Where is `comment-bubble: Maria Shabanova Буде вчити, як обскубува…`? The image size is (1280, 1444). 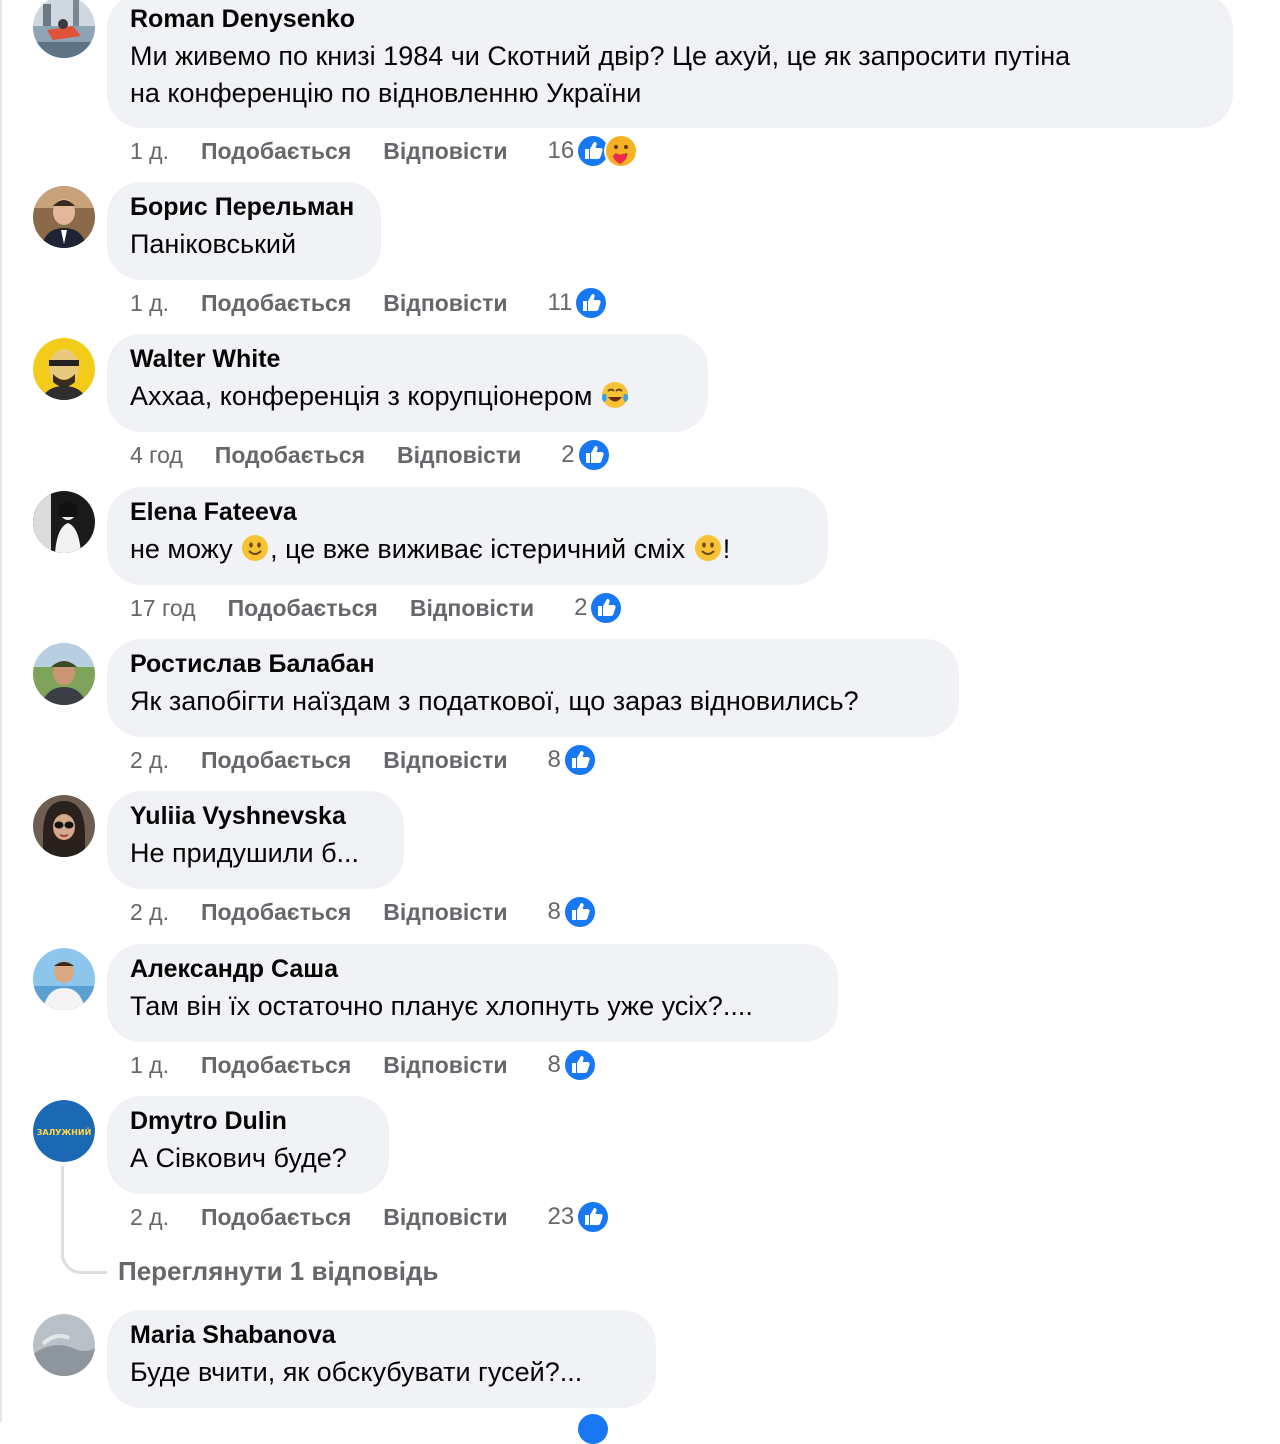 comment-bubble: Maria Shabanova Буде вчити, як обскубува… is located at coordinates (381, 1359).